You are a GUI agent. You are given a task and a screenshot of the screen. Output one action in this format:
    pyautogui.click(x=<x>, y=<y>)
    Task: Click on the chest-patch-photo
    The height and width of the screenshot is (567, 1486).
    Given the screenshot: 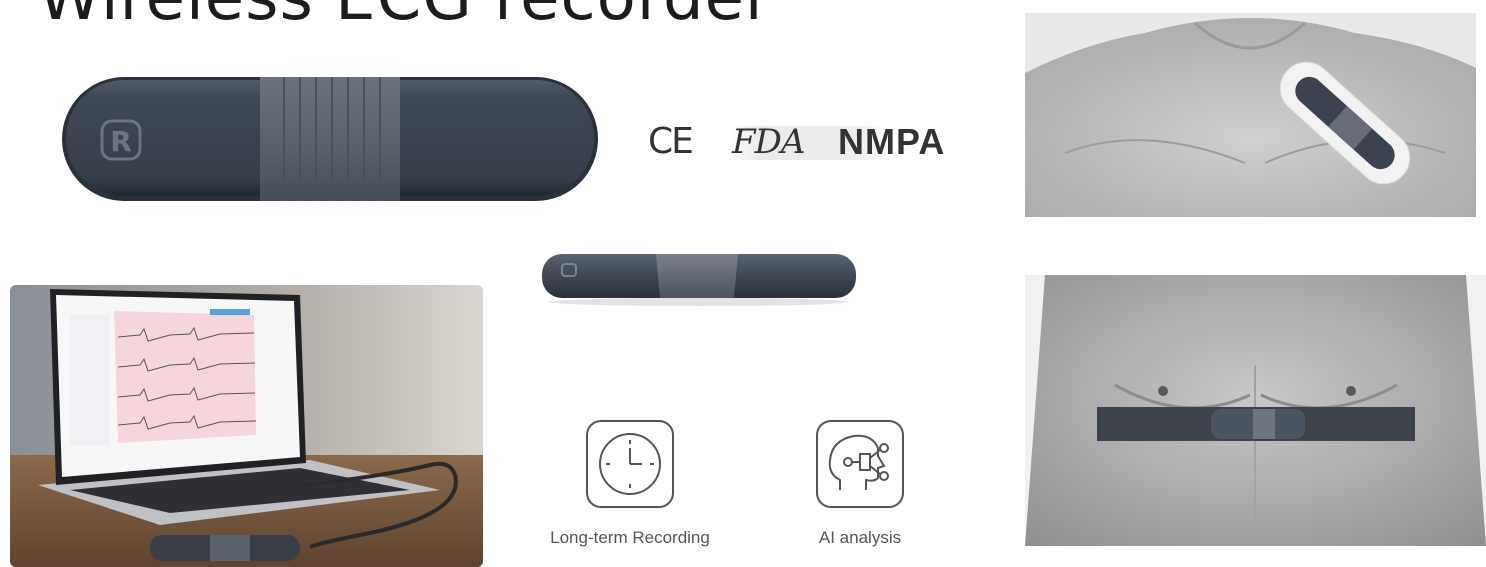 What is the action you would take?
    pyautogui.click(x=1250, y=115)
    